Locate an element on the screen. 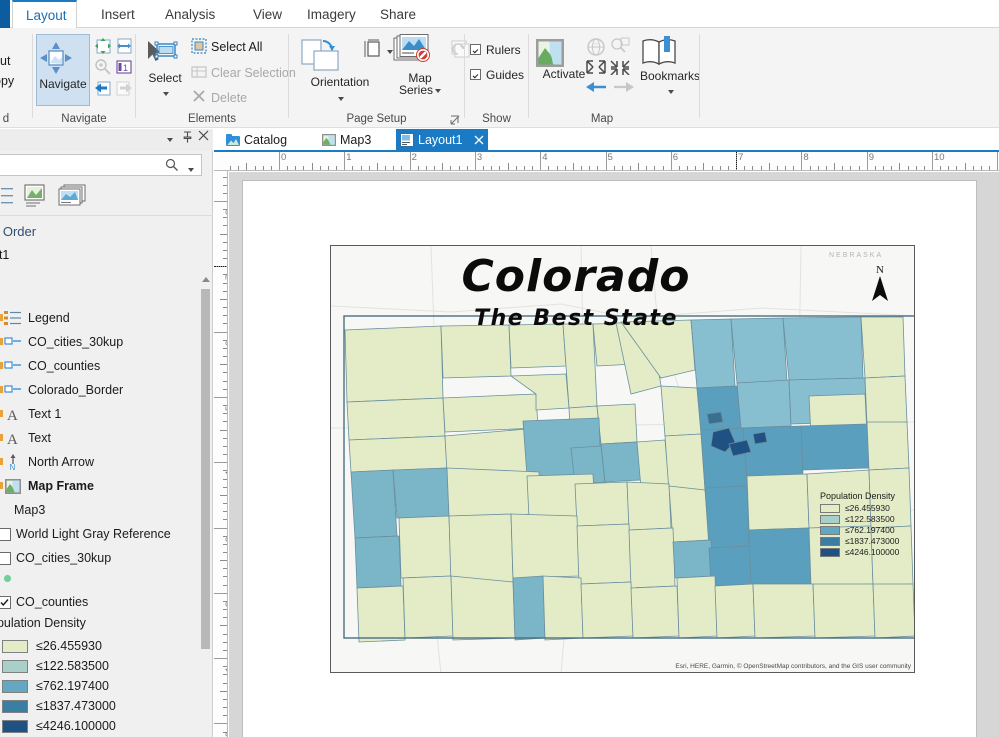 The width and height of the screenshot is (999, 737). navigate-button: Navigate is located at coordinates (63, 70).